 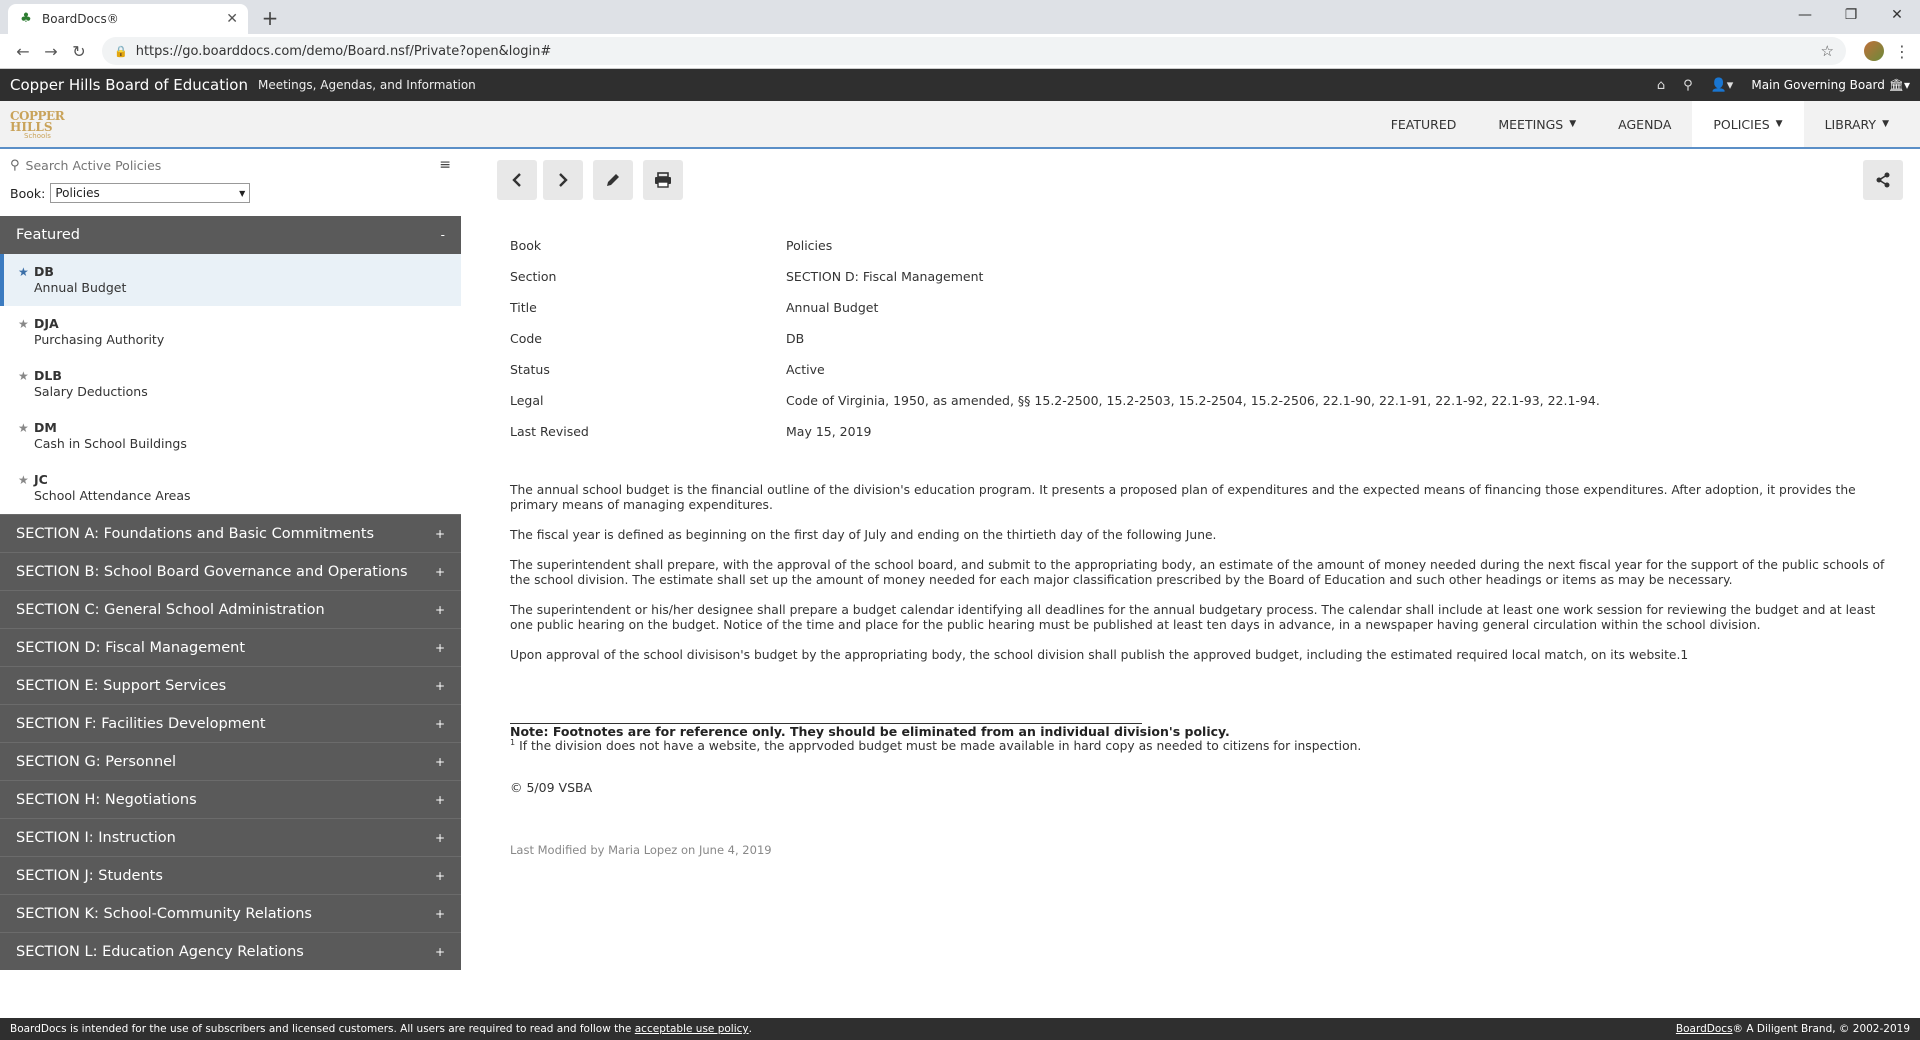 I want to click on home-icon: ⌂, so click(x=1661, y=85).